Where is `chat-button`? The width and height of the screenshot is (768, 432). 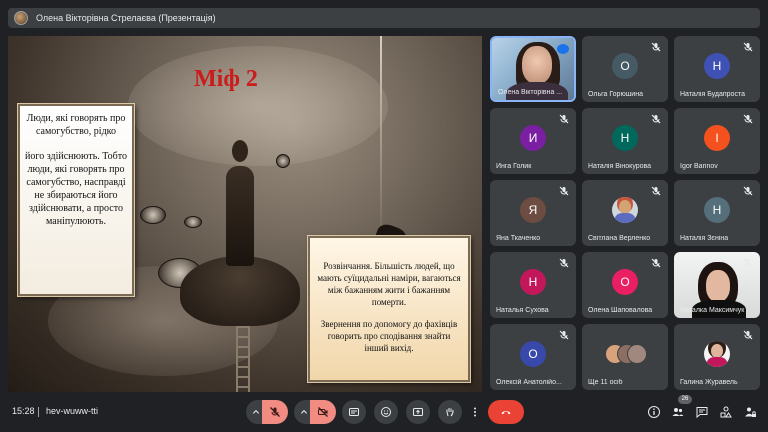 chat-button is located at coordinates (702, 412).